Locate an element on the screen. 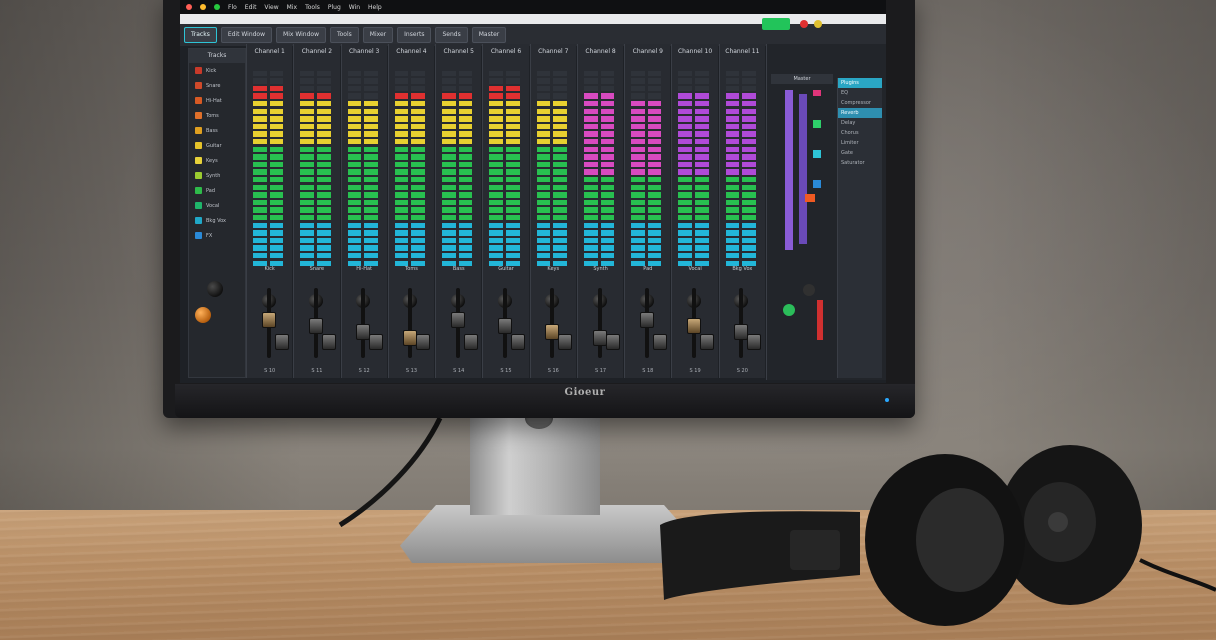  headphone-slider is located at coordinates (815, 550).